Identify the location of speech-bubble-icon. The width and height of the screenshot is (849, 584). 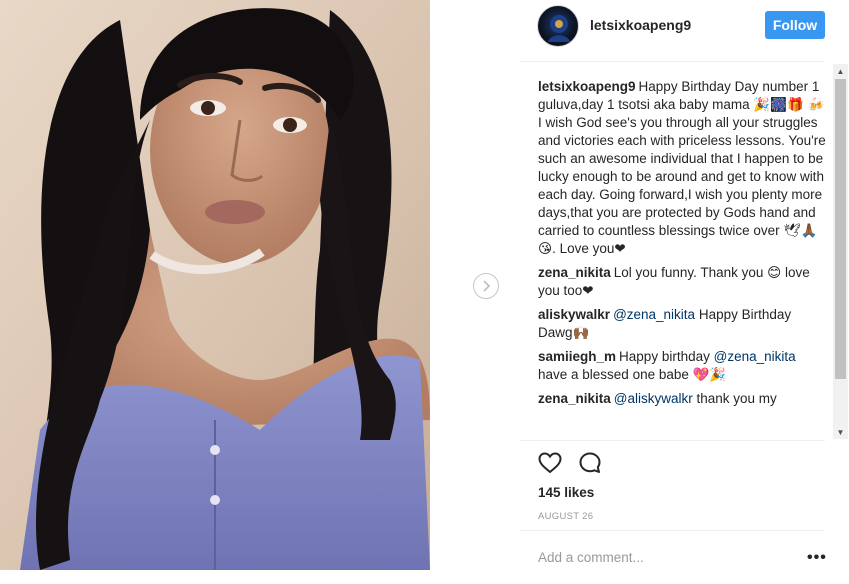
(590, 462).